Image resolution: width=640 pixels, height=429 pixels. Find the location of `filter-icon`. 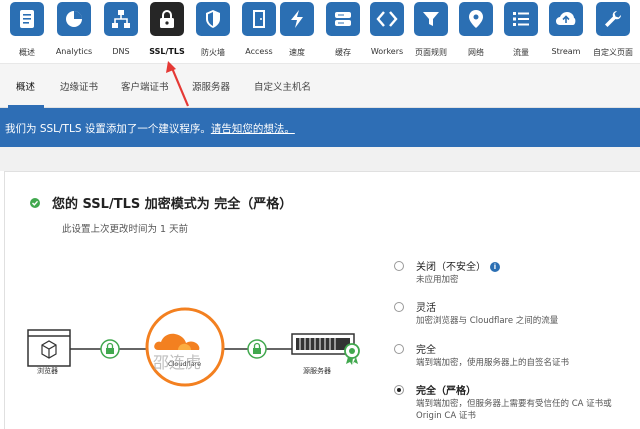

filter-icon is located at coordinates (431, 19).